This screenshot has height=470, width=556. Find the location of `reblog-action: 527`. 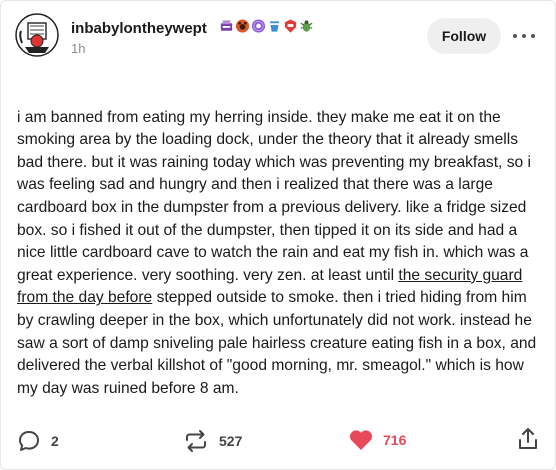

reblog-action: 527 is located at coordinates (212, 441).